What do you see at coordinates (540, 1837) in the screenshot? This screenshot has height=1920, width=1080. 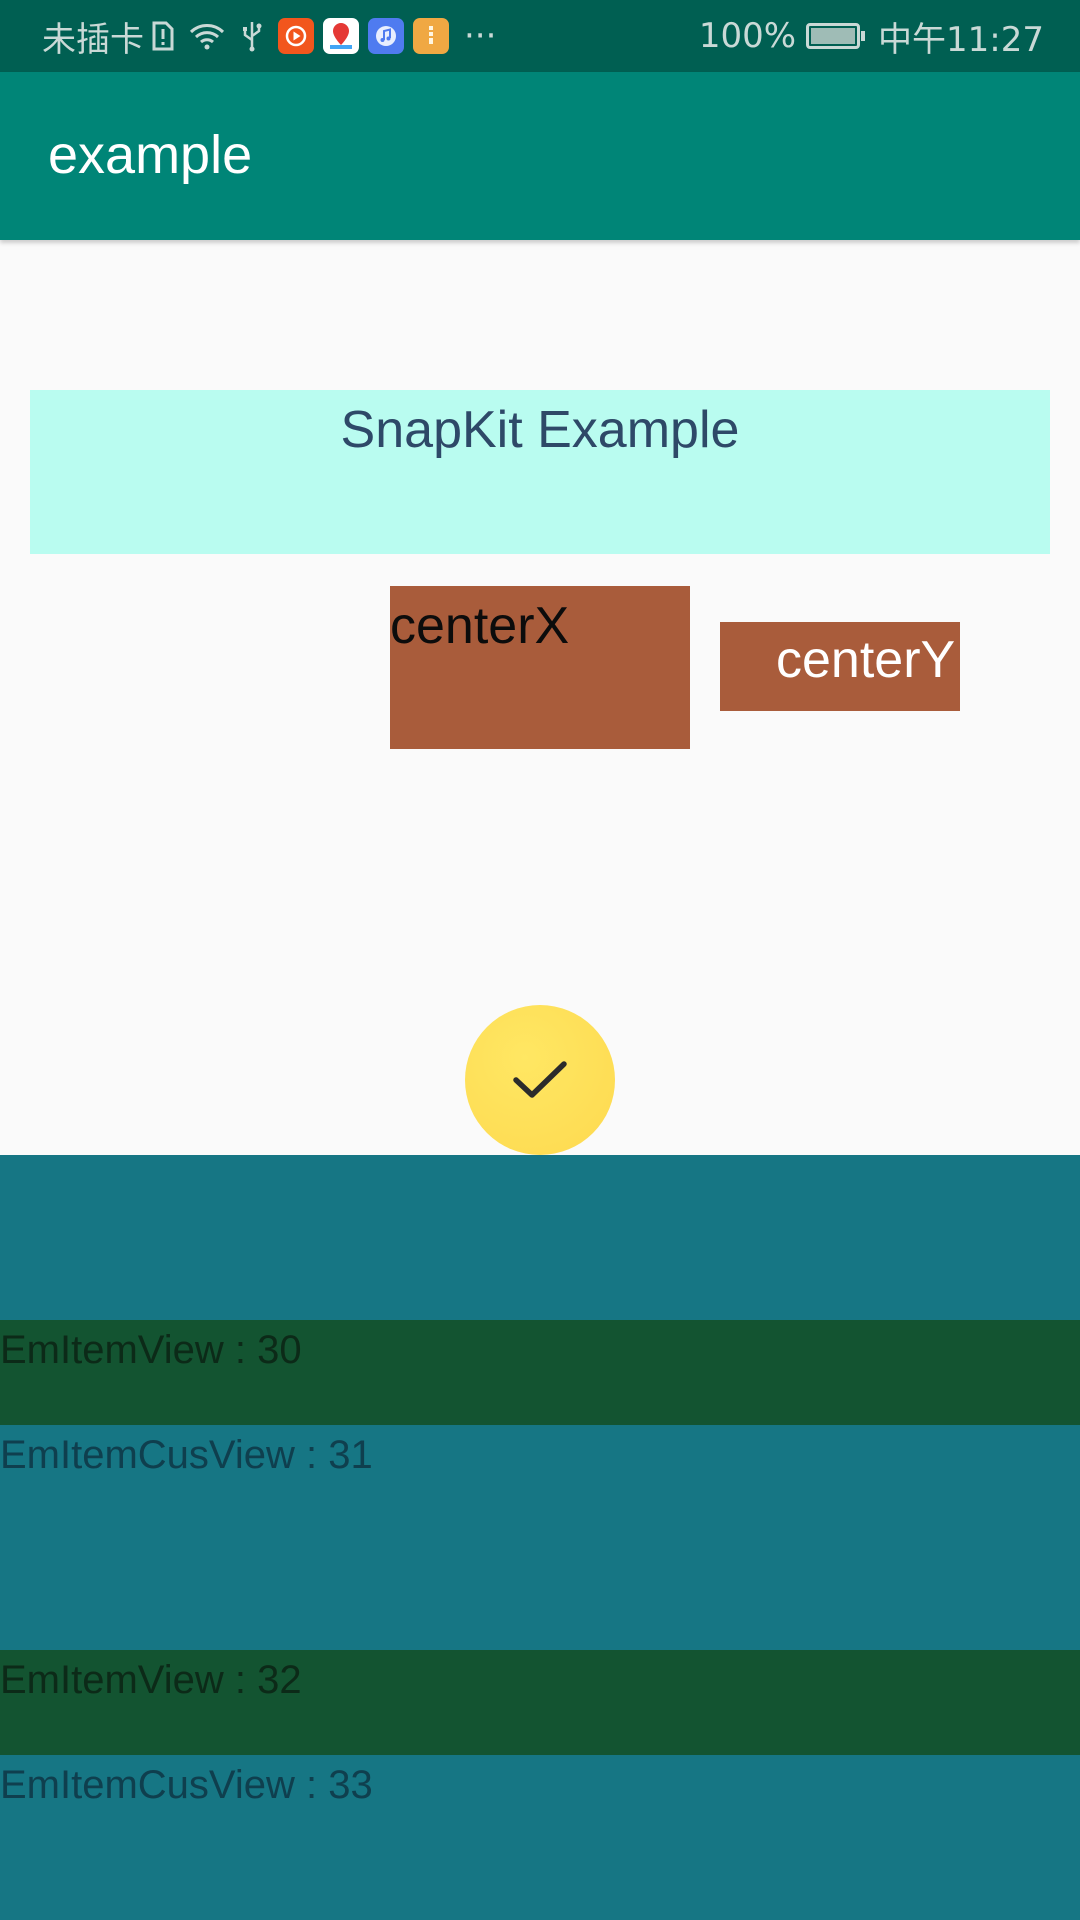 I see `list-item: EmItemCusView : 33` at bounding box center [540, 1837].